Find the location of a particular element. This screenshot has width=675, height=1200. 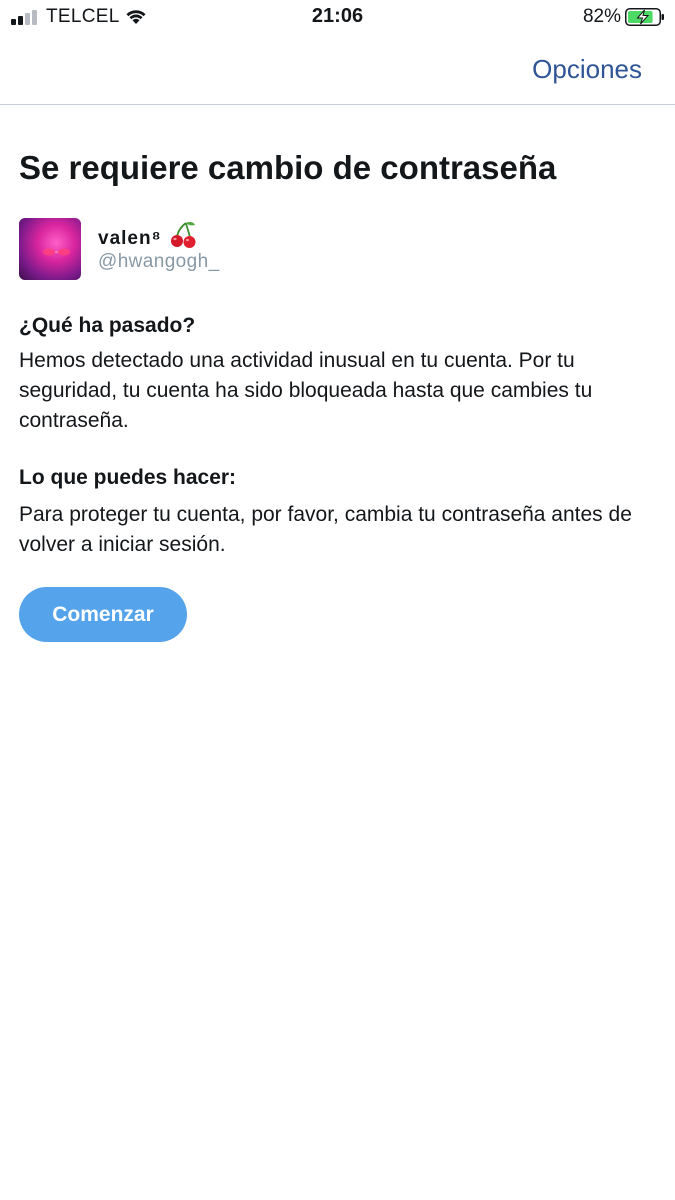

cherry-icon is located at coordinates (183, 234).